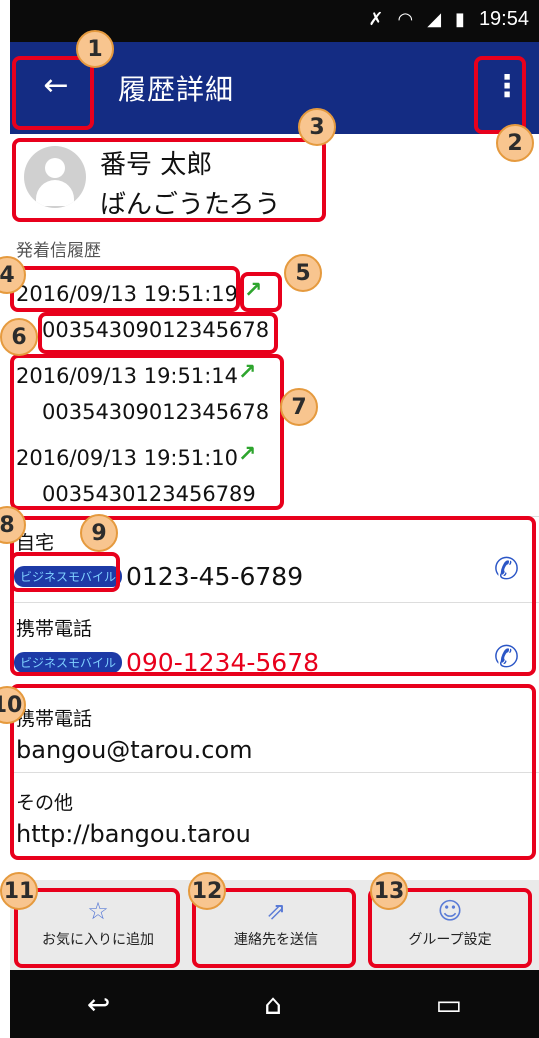 The height and width of the screenshot is (1038, 539). Describe the element at coordinates (207, 891) in the screenshot. I see `callout-12: 12` at that location.